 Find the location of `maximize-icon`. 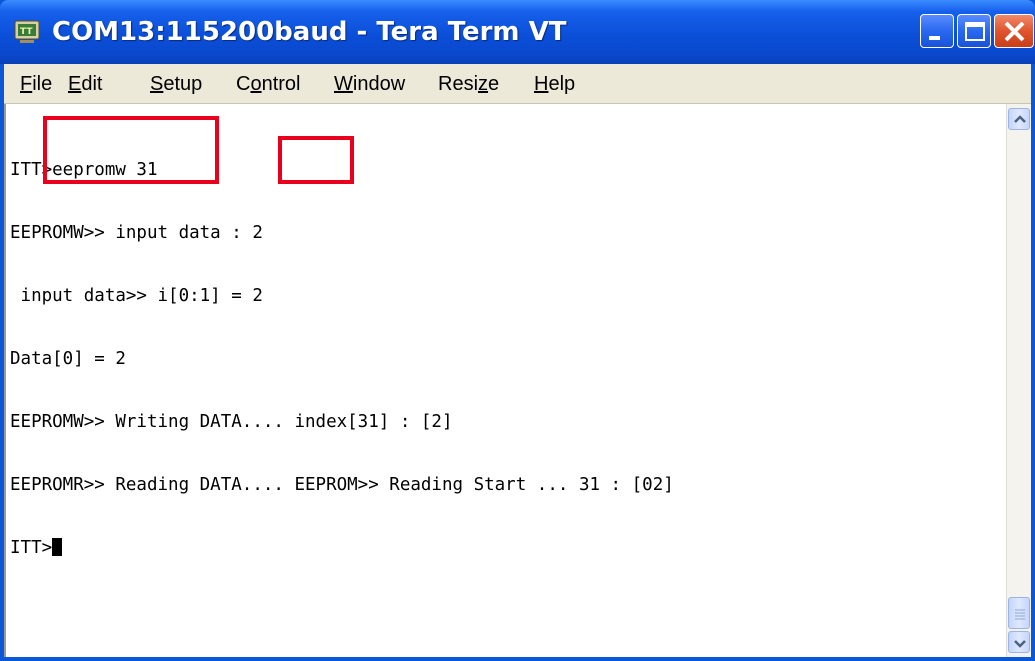

maximize-icon is located at coordinates (975, 31).